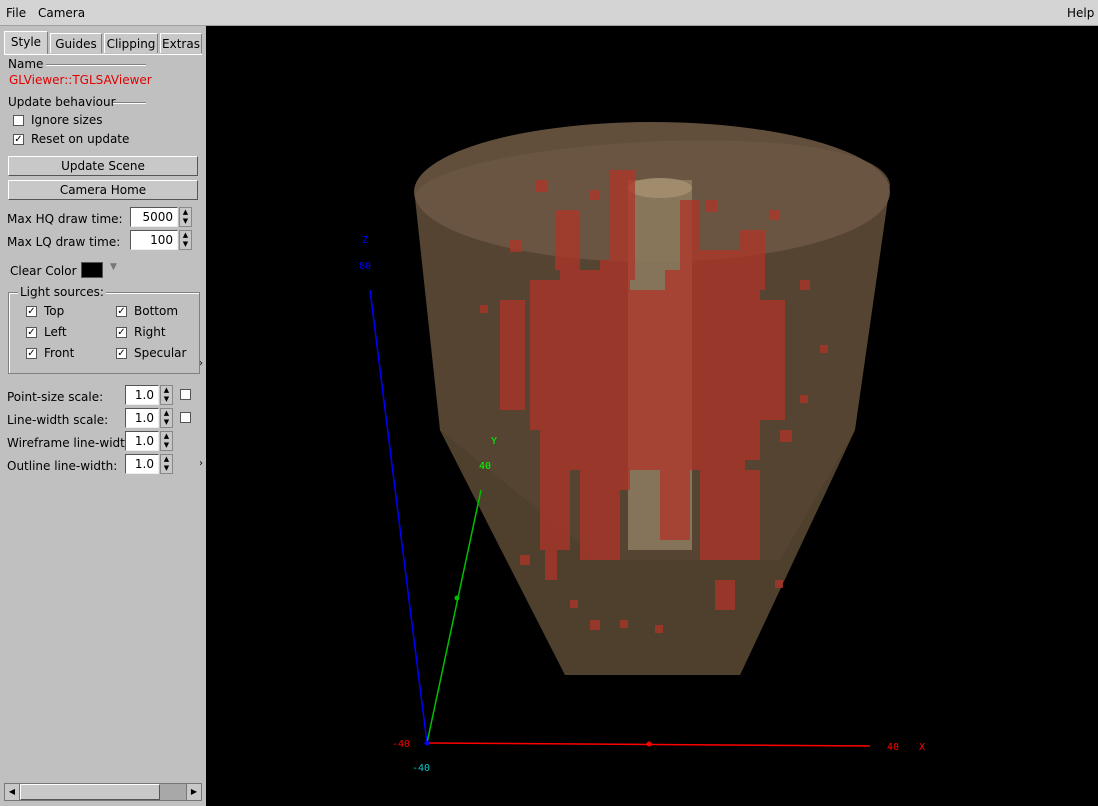 This screenshot has height=806, width=1098. I want to click on horizontal-scrollbar: ◀ ▶, so click(103, 792).